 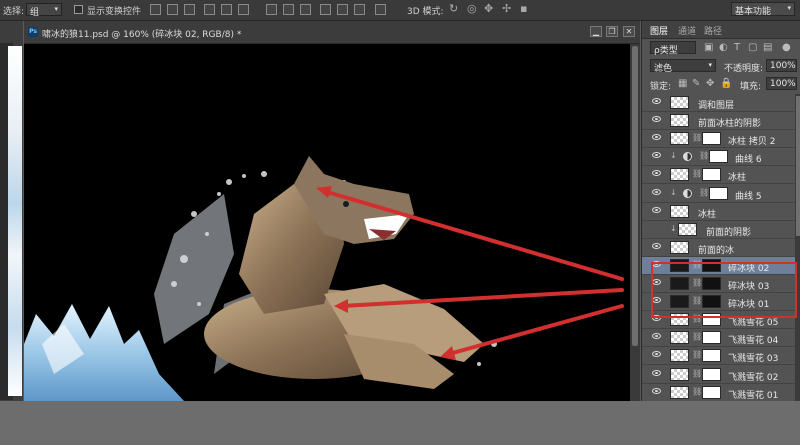 I want to click on layer-row: ↓ ⛓ 曲线 6, so click(x=718, y=157).